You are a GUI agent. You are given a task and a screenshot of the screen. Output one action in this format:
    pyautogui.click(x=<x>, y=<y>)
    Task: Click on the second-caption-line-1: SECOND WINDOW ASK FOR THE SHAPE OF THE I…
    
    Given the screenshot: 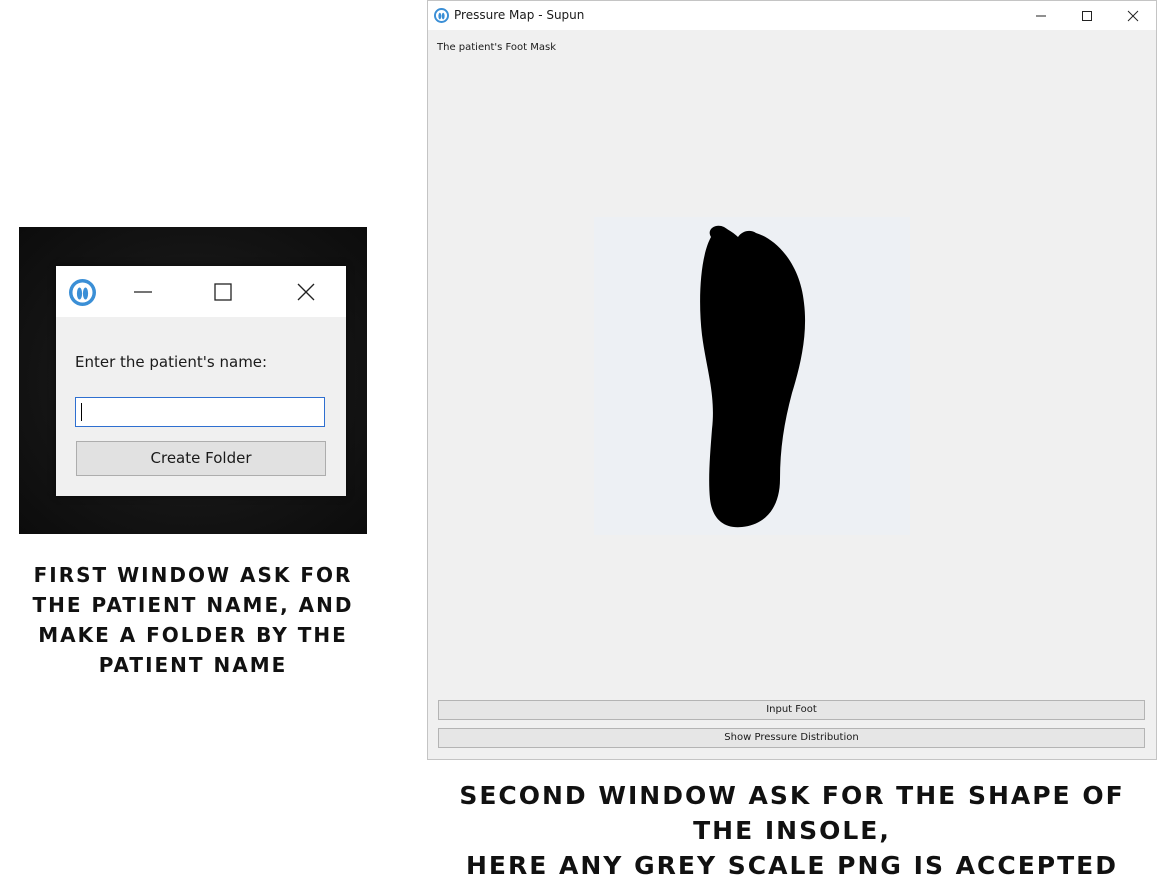 What is the action you would take?
    pyautogui.click(x=792, y=813)
    